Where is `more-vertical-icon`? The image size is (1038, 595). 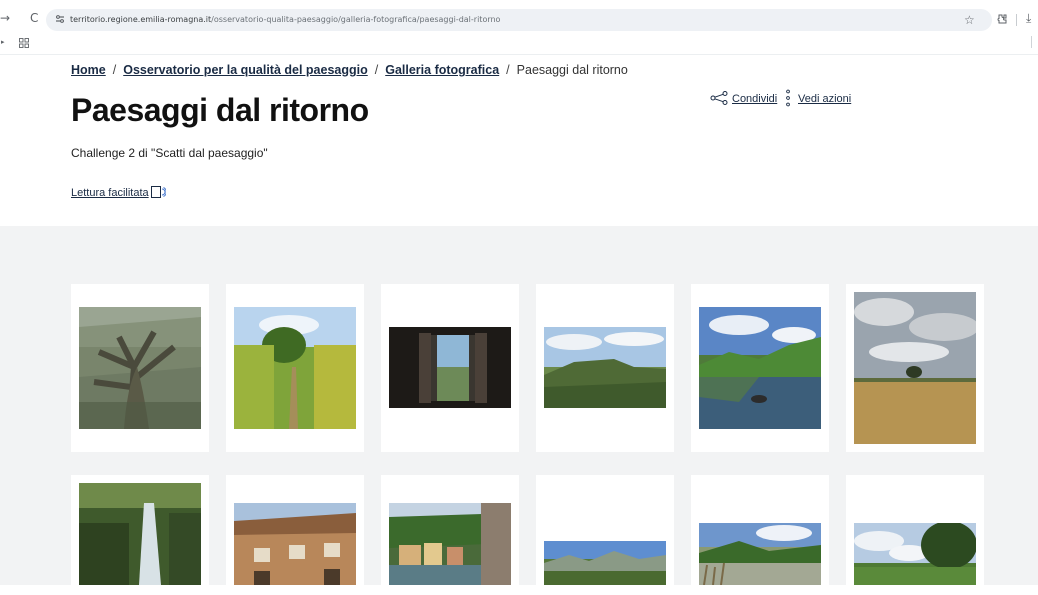 more-vertical-icon is located at coordinates (788, 98).